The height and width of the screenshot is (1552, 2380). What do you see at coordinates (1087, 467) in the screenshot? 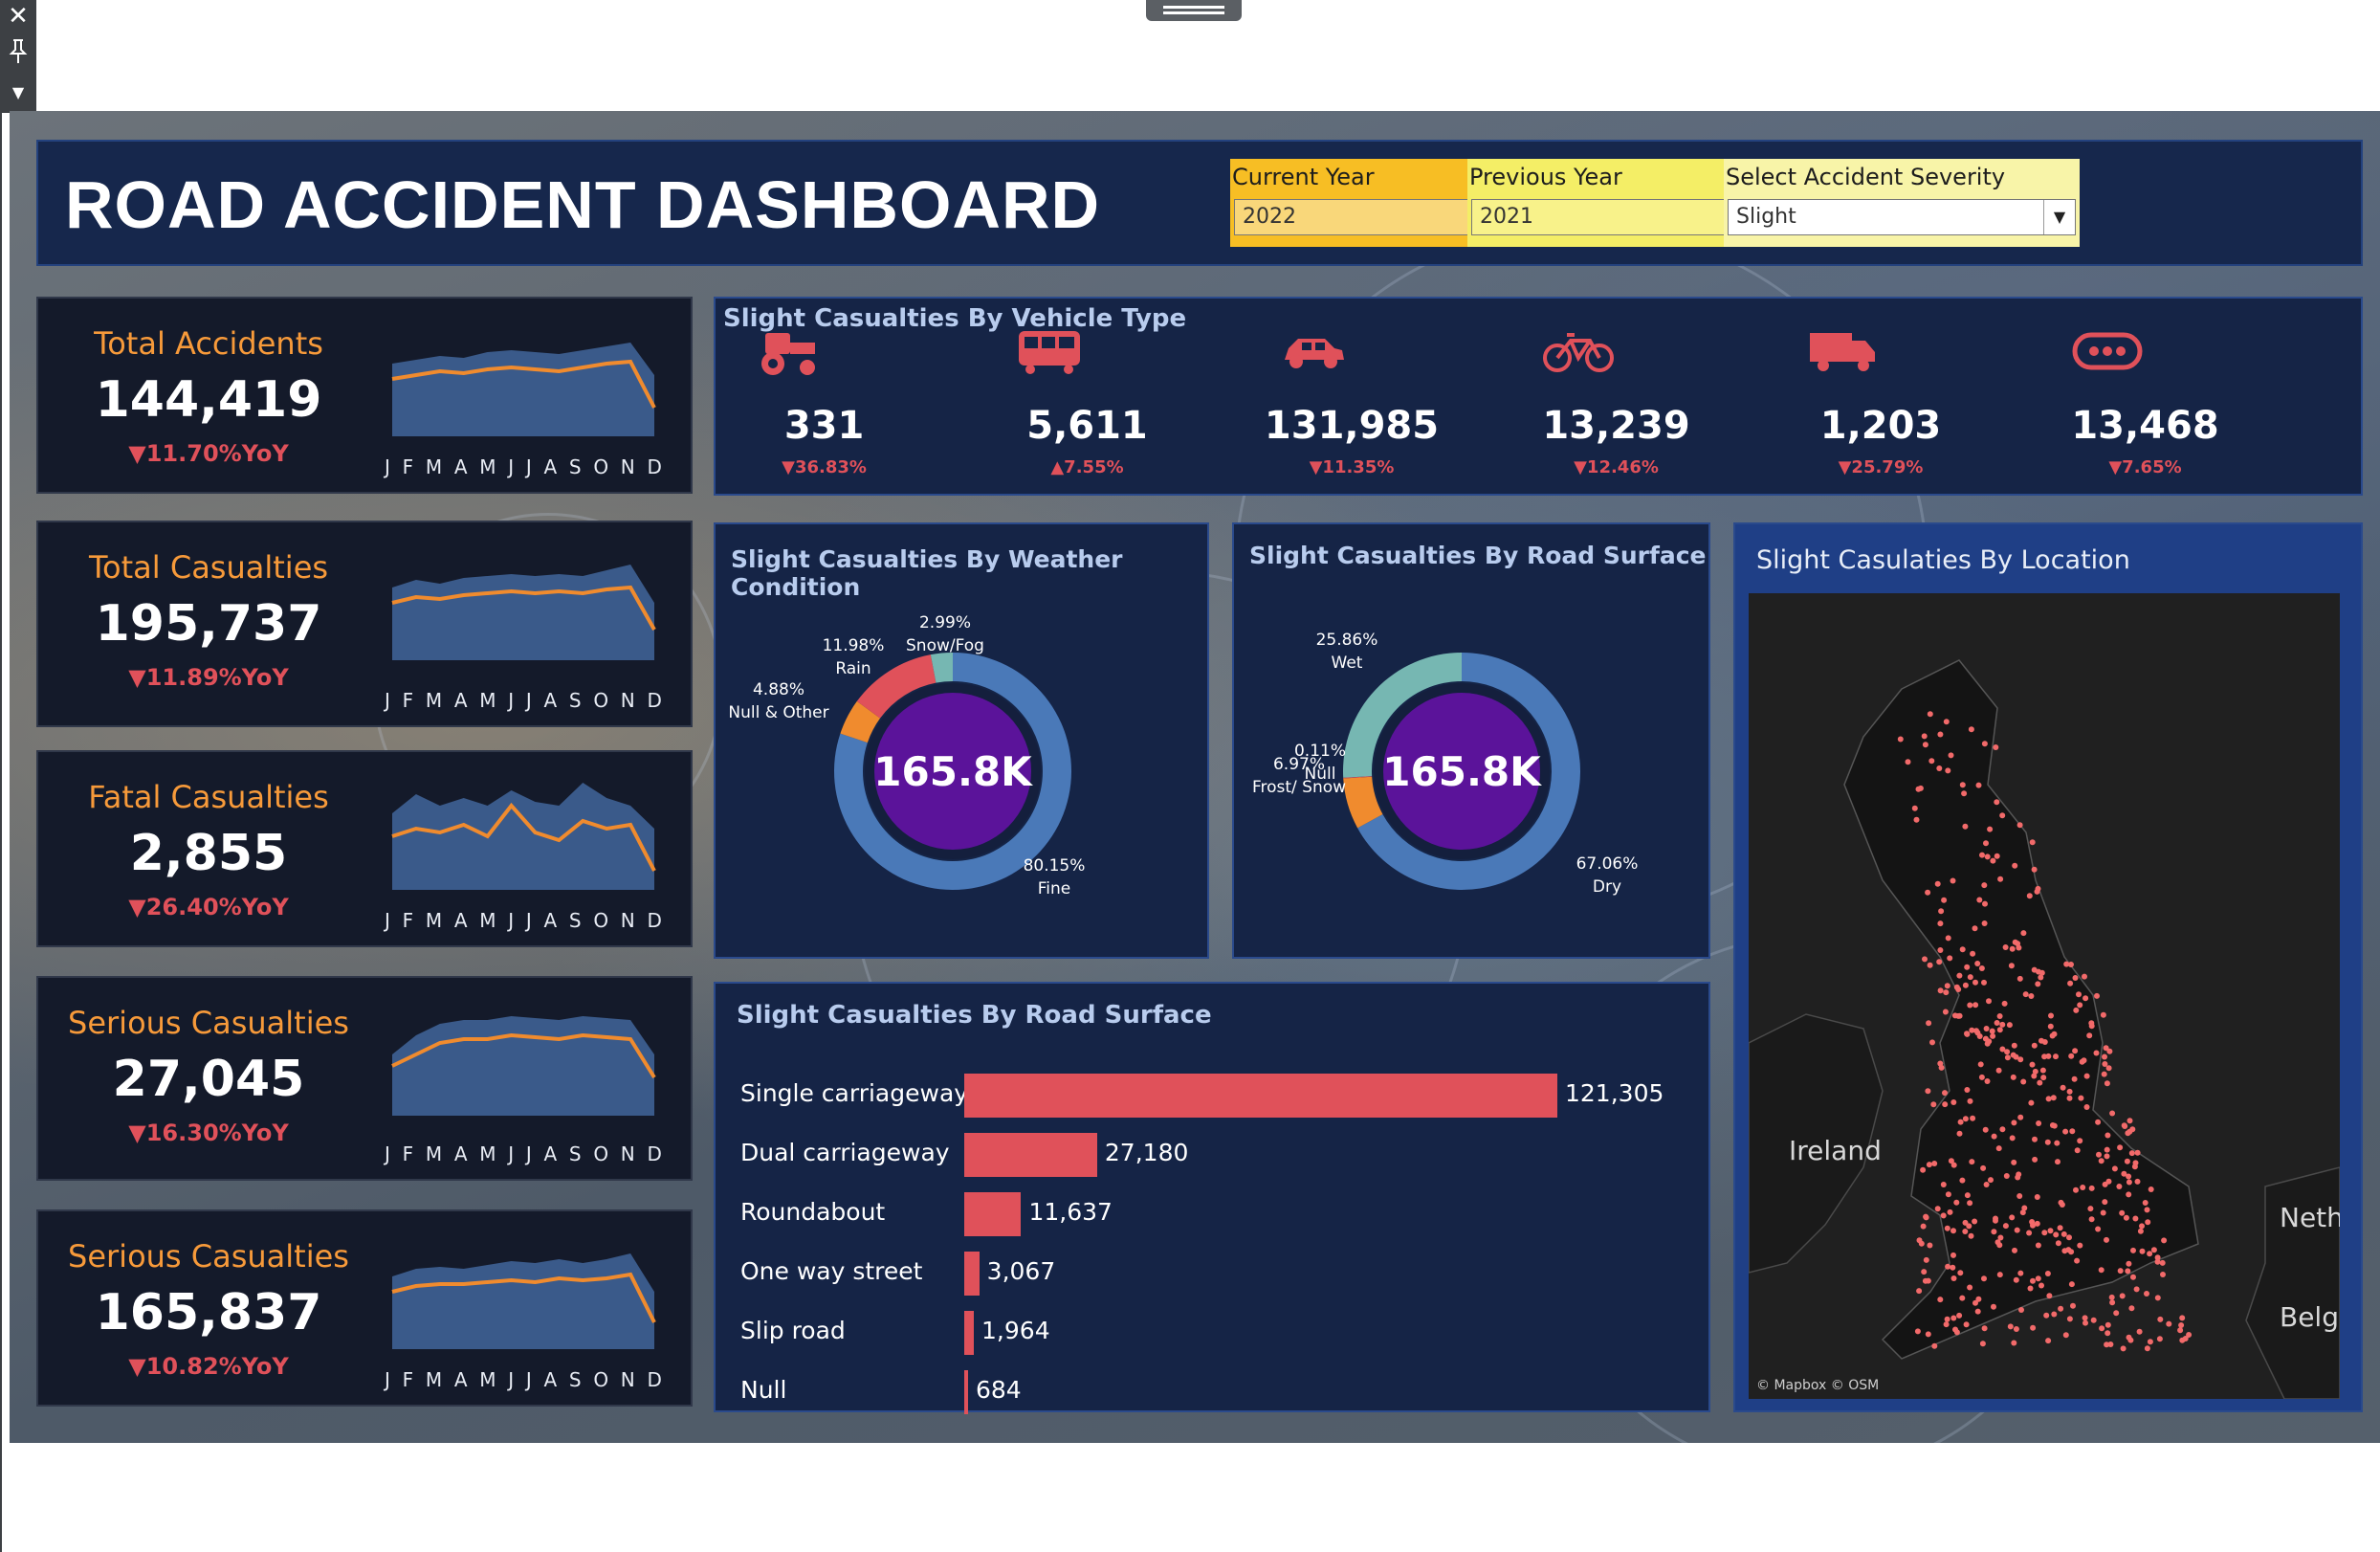
I see `vehicle-change: ▲7.55%` at bounding box center [1087, 467].